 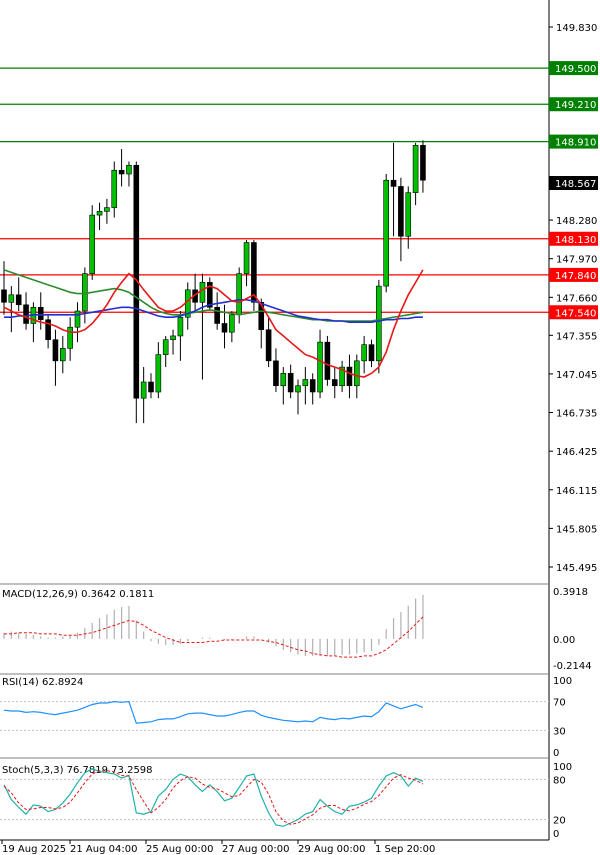 I want to click on rsi-tick-label: 0, so click(x=556, y=753).